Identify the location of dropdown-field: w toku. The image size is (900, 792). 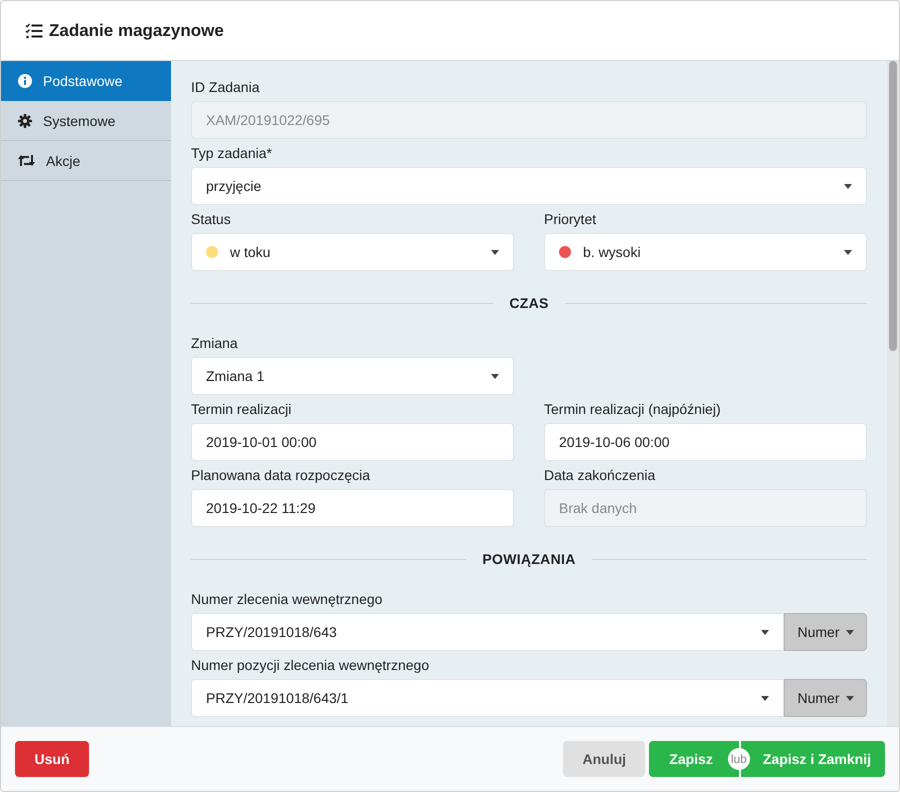
(352, 252).